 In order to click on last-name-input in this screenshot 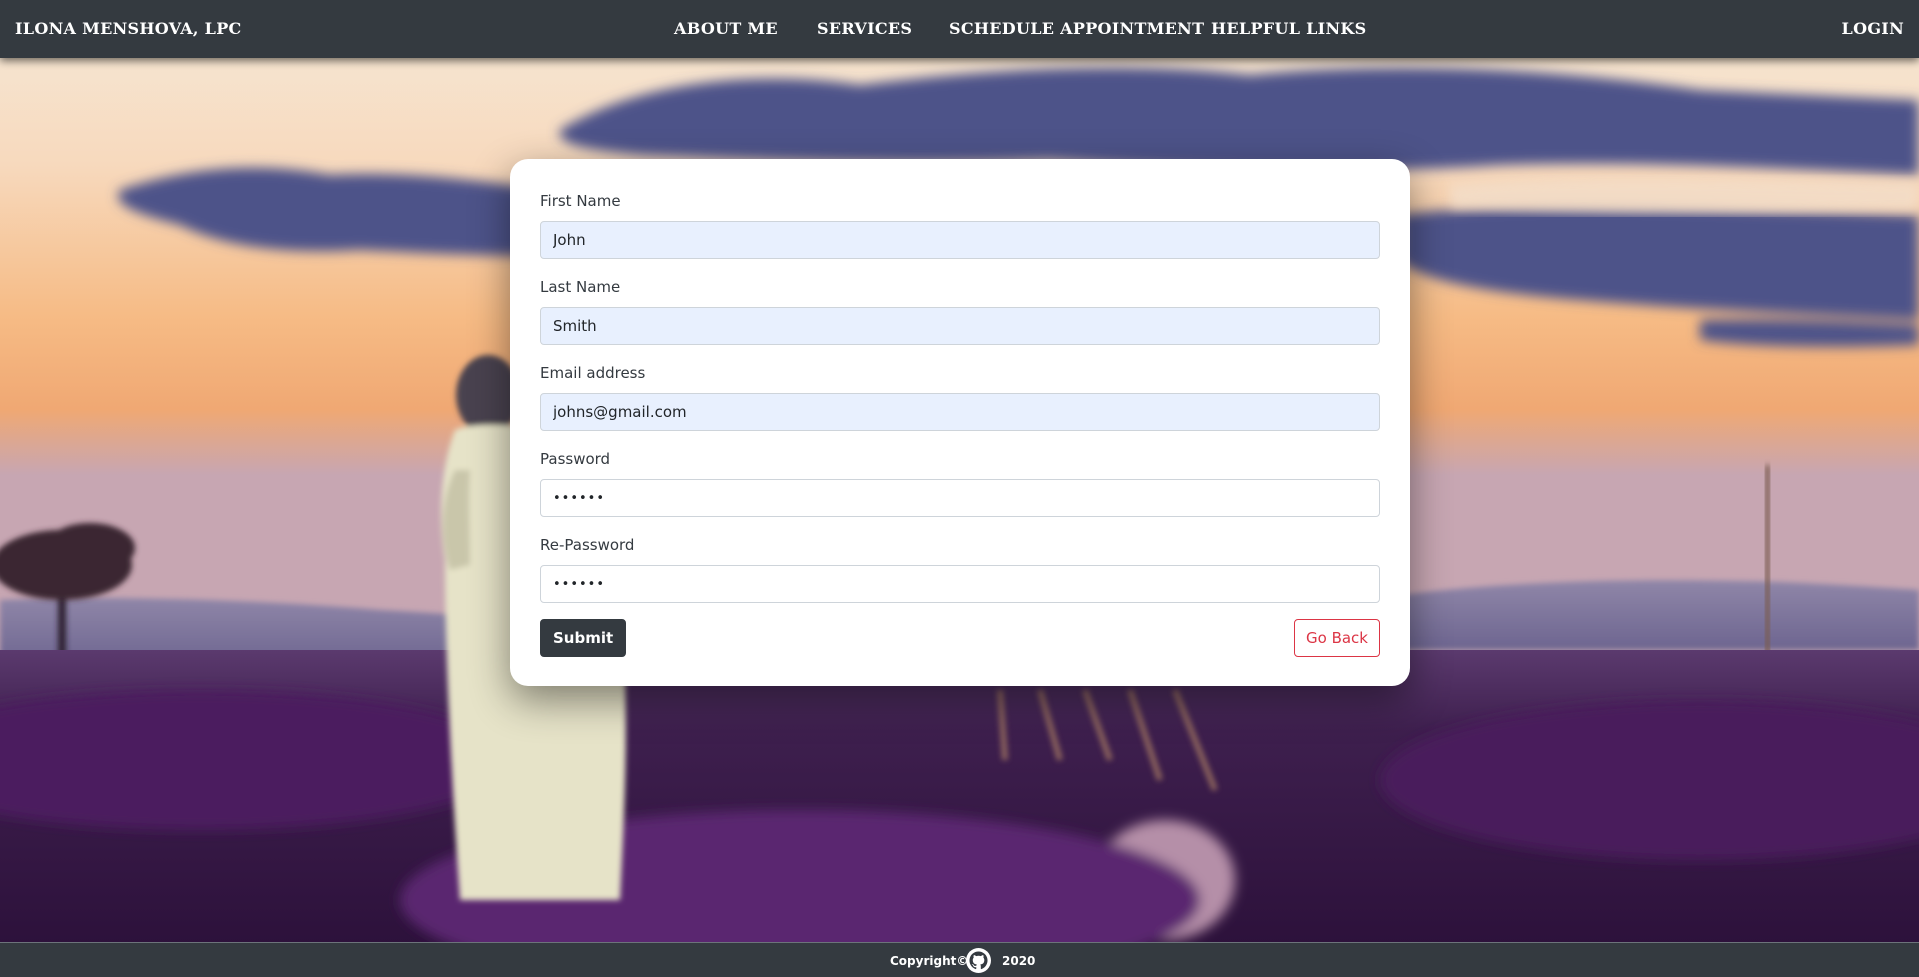, I will do `click(960, 326)`.